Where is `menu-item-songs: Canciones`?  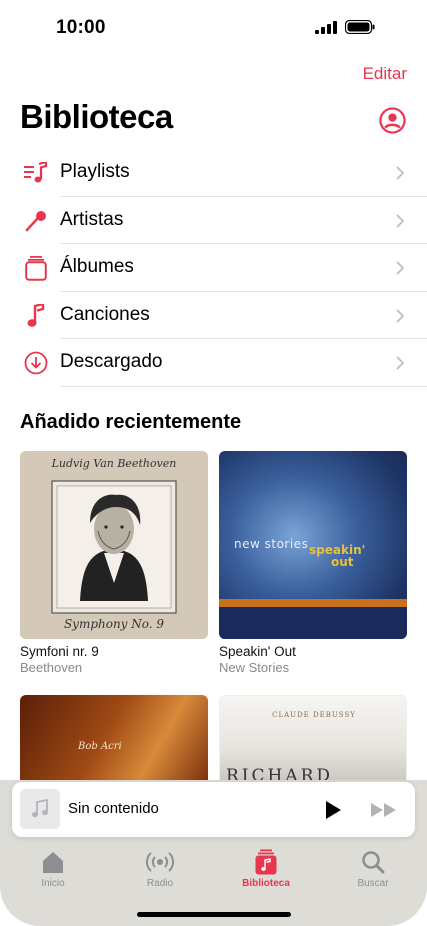 menu-item-songs: Canciones is located at coordinates (213, 315).